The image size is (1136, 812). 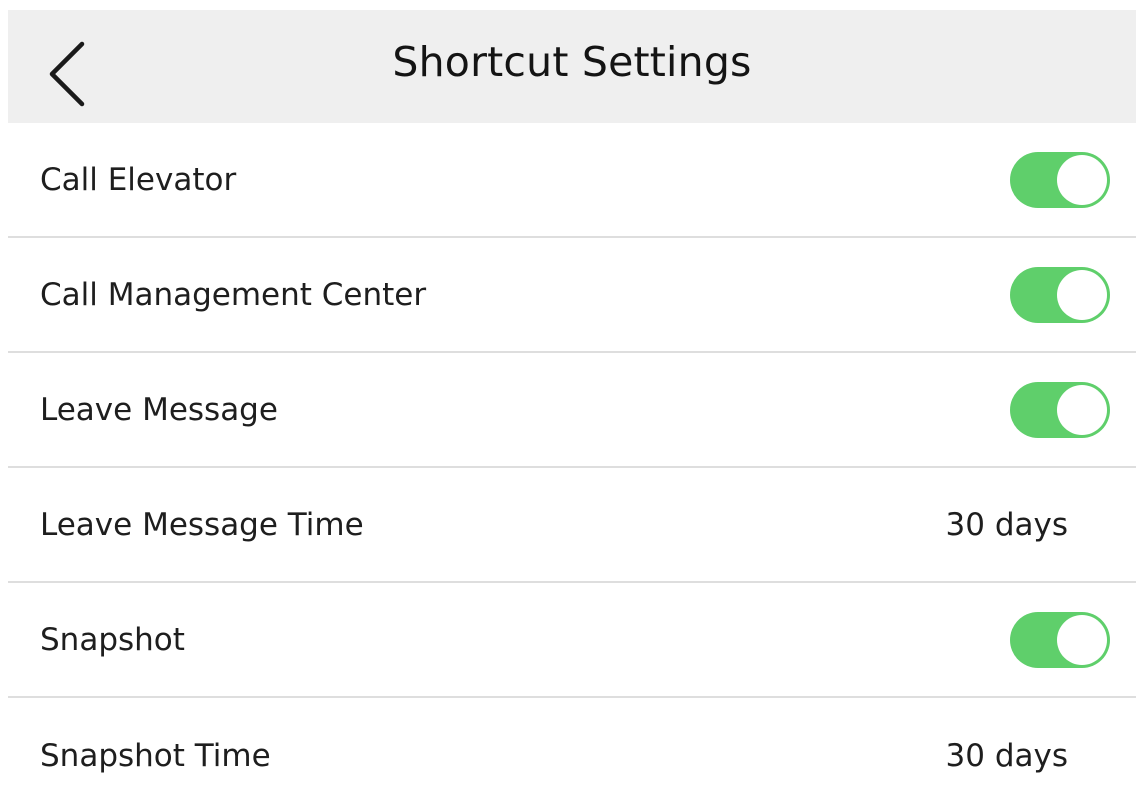 I want to click on setting-label: Leave Message Time, so click(x=202, y=524).